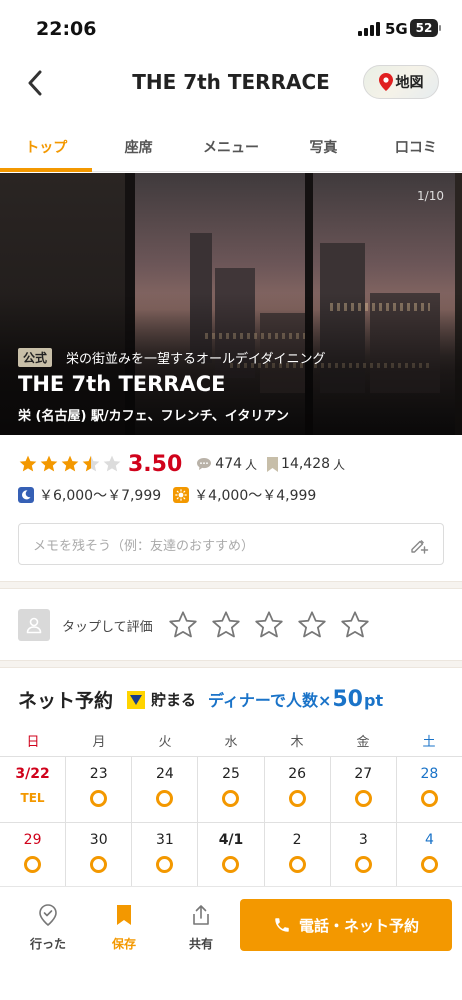 Image resolution: width=462 pixels, height=1000 pixels. I want to click on day-number: 24, so click(164, 774).